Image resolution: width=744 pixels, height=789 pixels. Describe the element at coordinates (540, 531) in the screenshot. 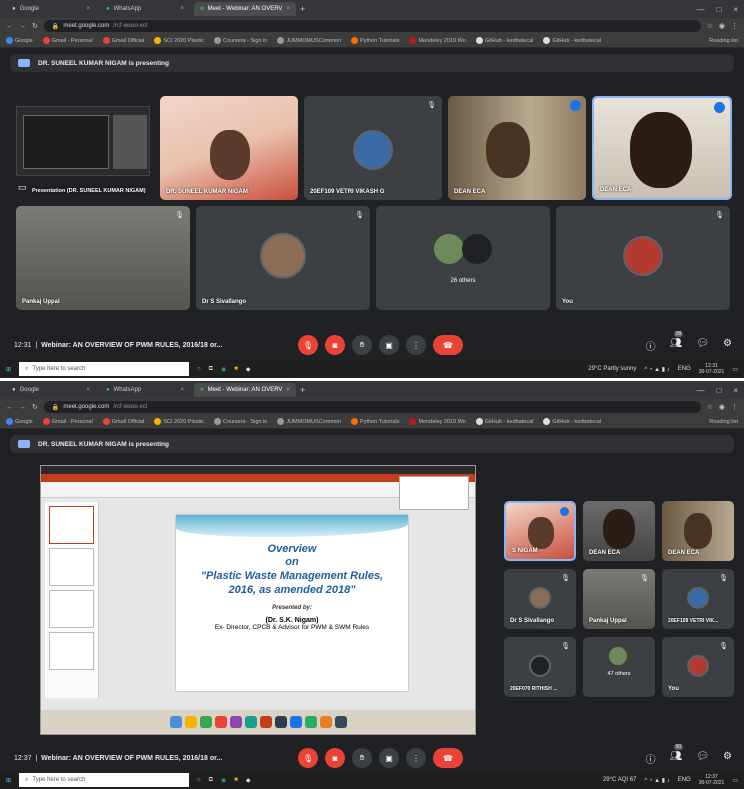

I see `participant-tile: S NIGAM` at that location.